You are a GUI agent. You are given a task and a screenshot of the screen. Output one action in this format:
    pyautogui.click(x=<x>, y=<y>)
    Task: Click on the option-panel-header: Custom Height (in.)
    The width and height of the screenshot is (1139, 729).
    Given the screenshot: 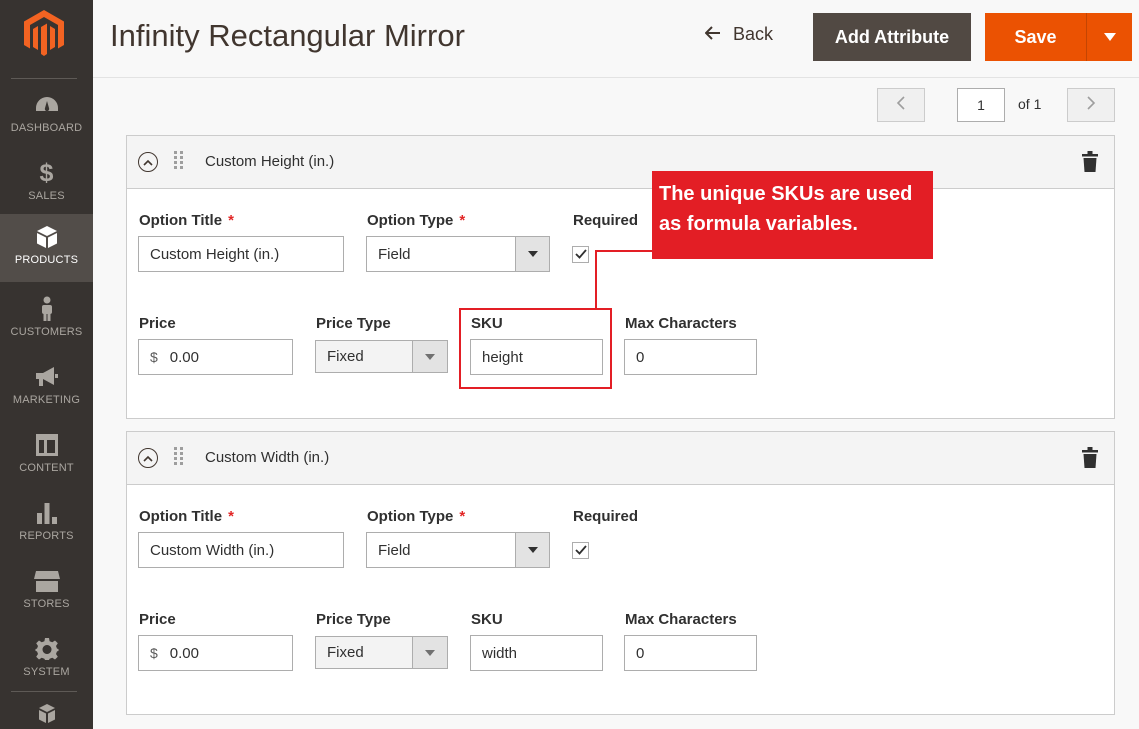 What is the action you would take?
    pyautogui.click(x=620, y=162)
    